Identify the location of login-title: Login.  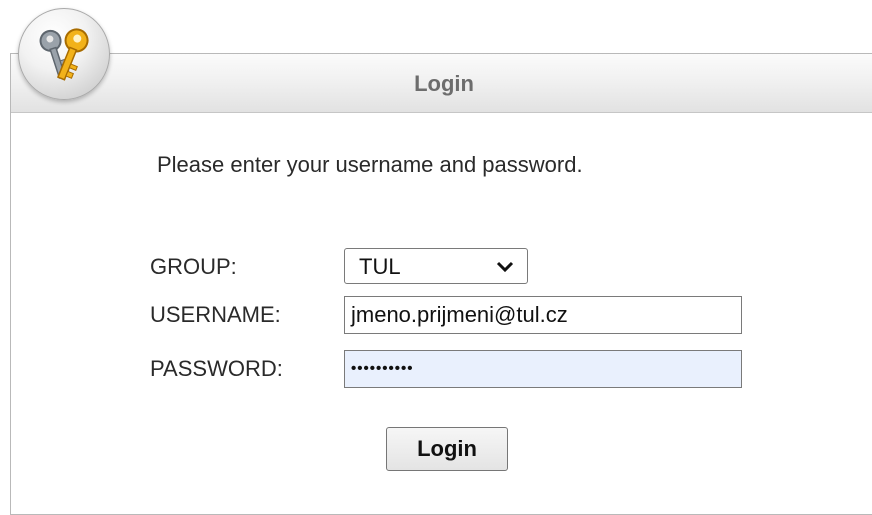
(444, 83).